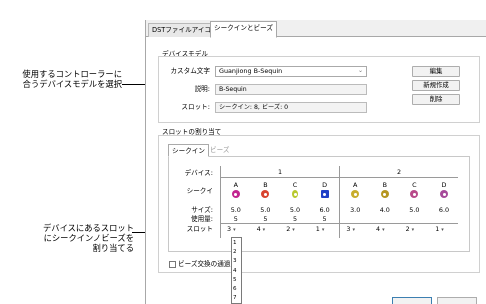 The width and height of the screenshot is (486, 304). Describe the element at coordinates (291, 107) in the screenshot. I see `slot-count-field: シークイン: 8, ビーズ: 0` at that location.